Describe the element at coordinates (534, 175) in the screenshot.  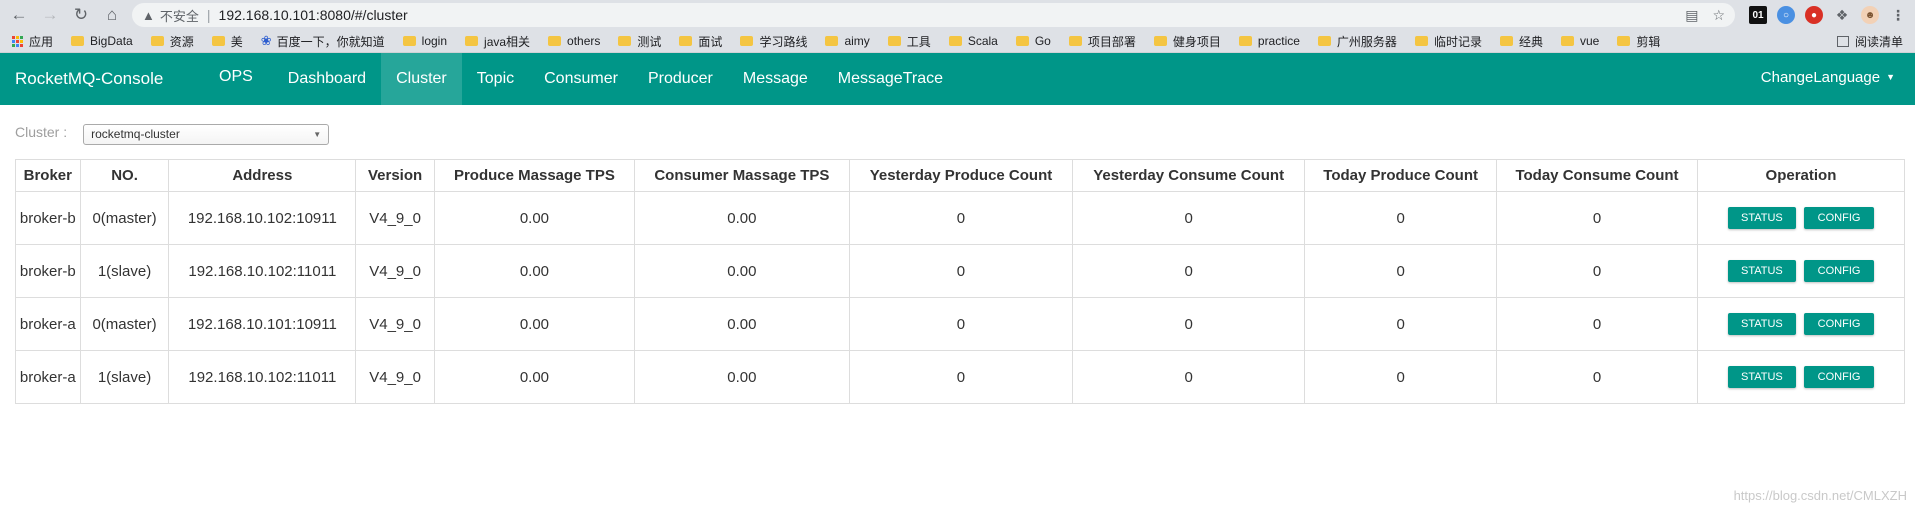
I see `header-produce-tps: Produce Massage TPS` at that location.